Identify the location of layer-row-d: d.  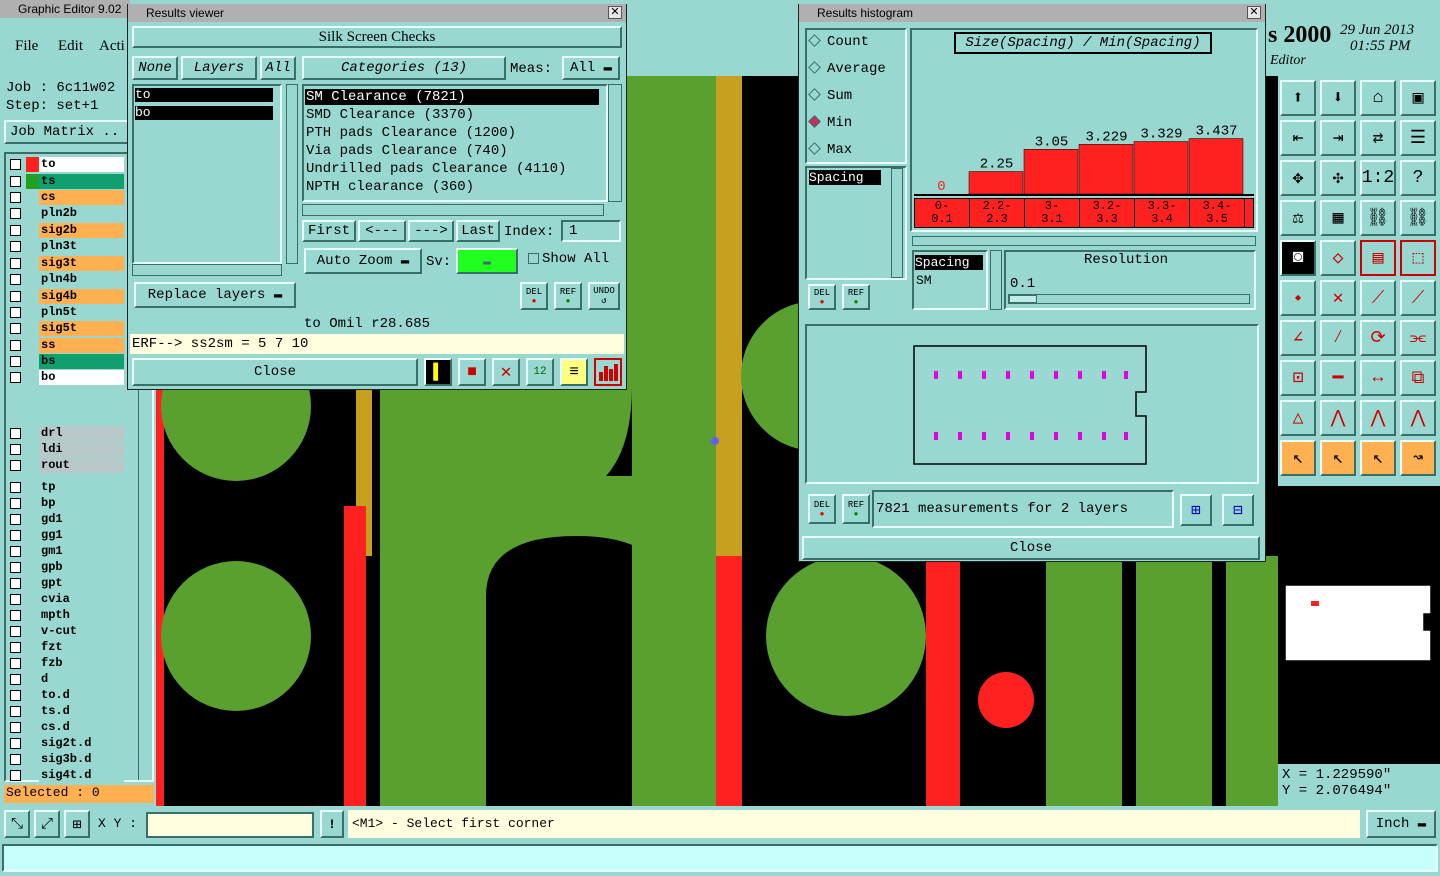
(65, 679).